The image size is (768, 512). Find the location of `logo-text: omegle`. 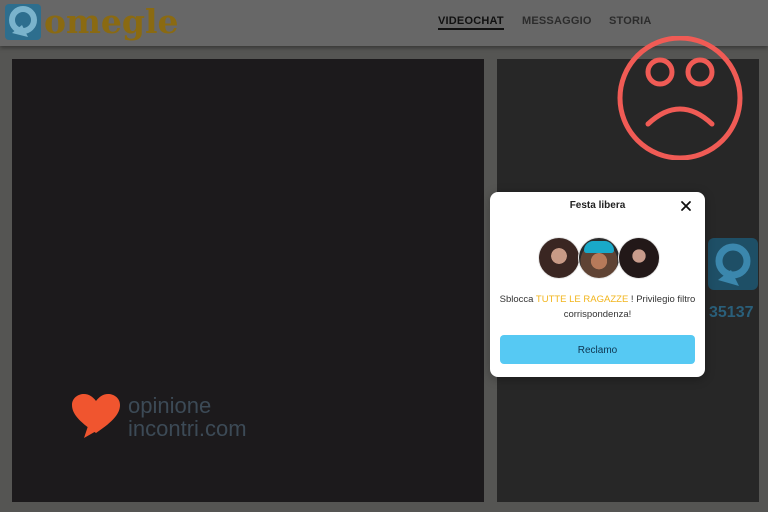

logo-text: omegle is located at coordinates (111, 22).